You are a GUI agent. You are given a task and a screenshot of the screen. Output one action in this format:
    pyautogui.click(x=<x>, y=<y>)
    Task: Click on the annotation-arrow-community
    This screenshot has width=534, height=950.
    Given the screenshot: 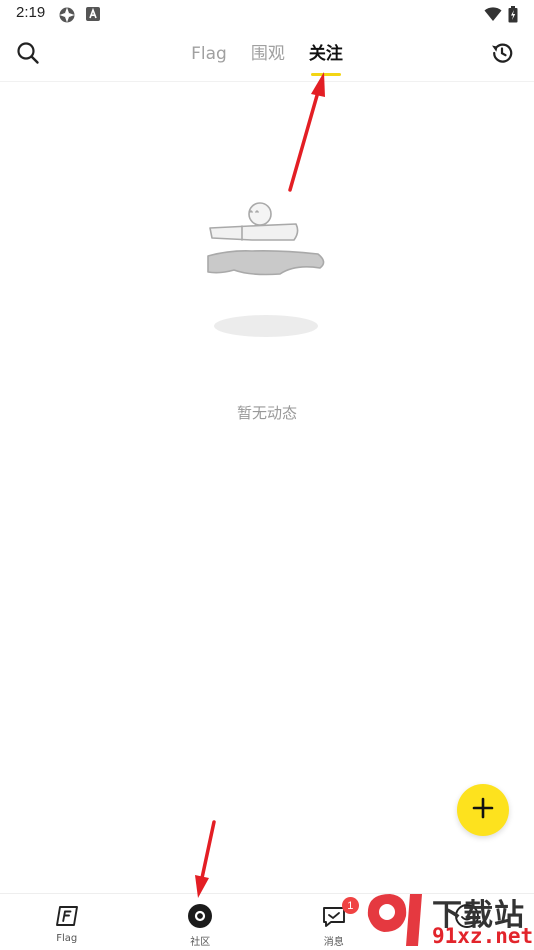 What is the action you would take?
    pyautogui.click(x=205, y=859)
    